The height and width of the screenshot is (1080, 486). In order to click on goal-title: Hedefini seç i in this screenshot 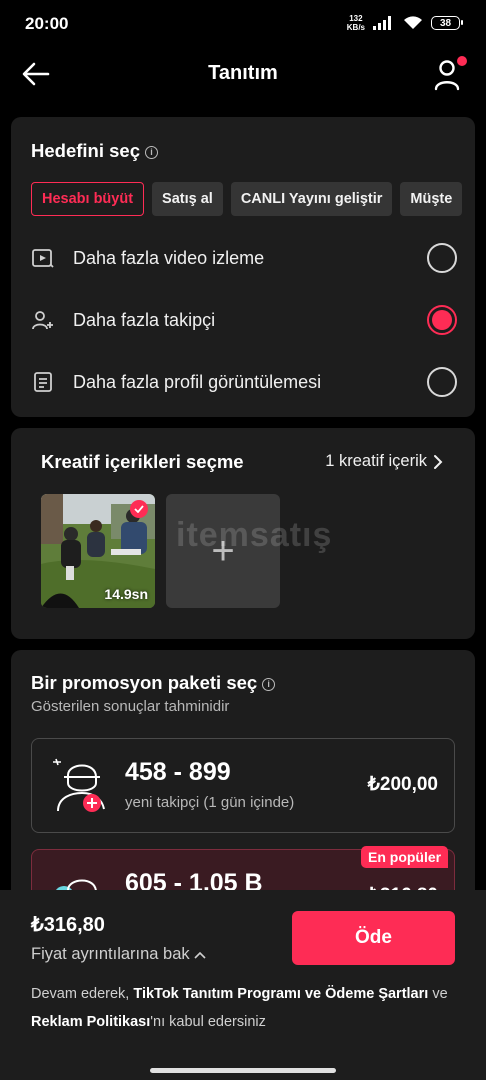, I will do `click(94, 151)`.